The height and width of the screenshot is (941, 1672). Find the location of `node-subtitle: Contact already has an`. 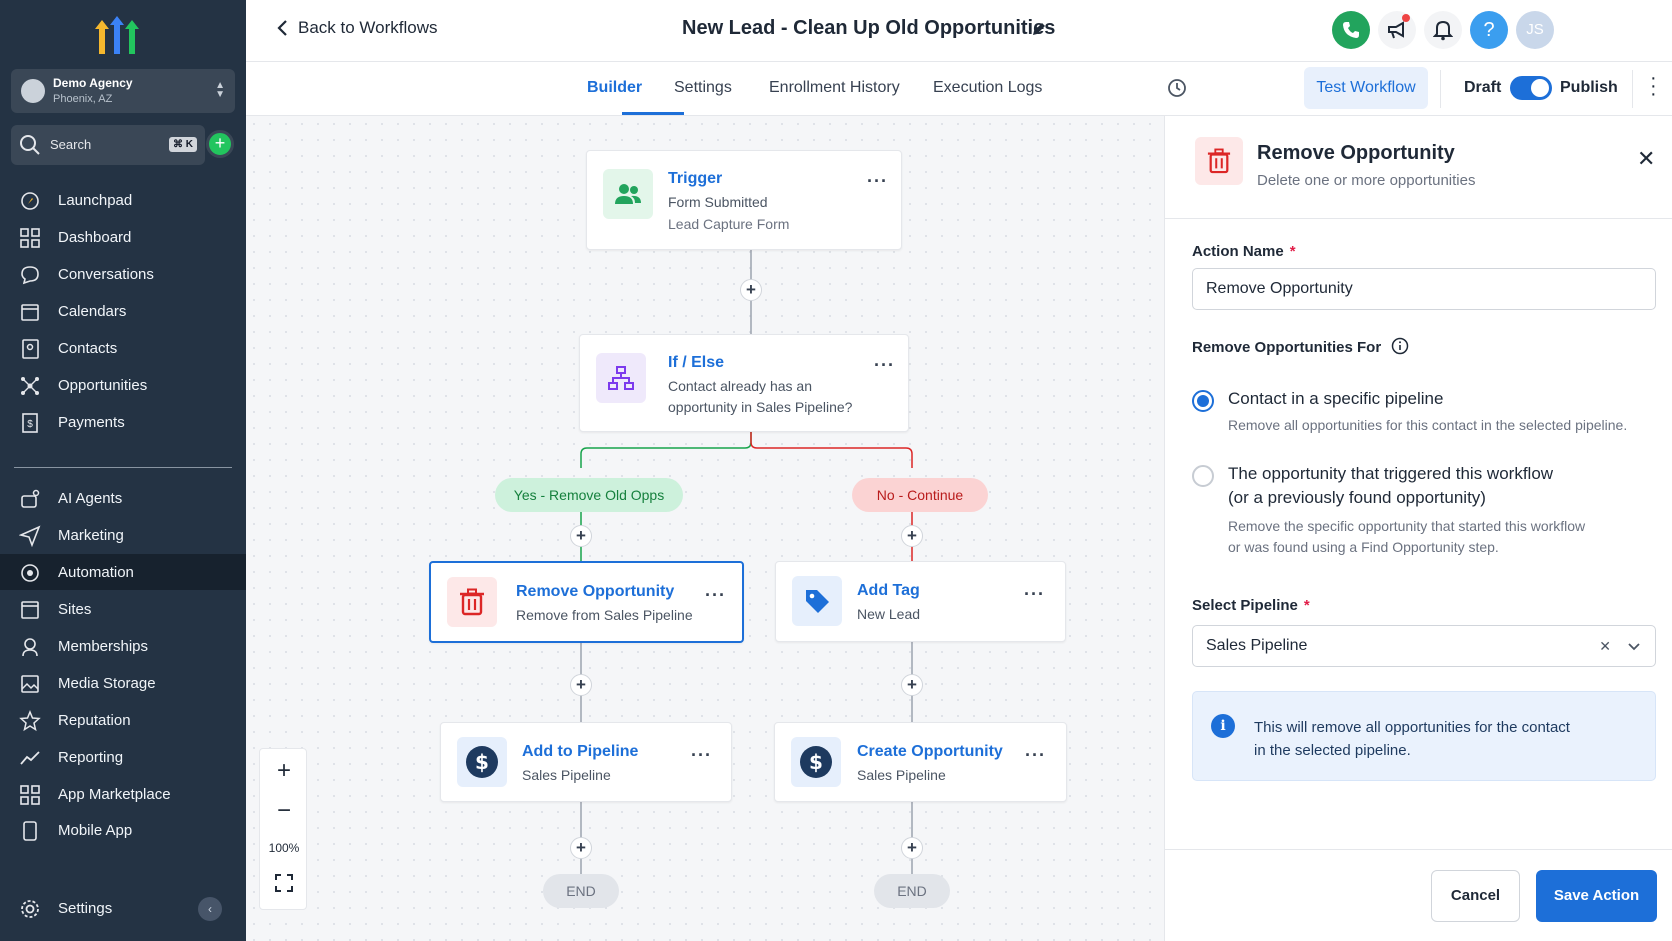

node-subtitle: Contact already has an is located at coordinates (740, 386).